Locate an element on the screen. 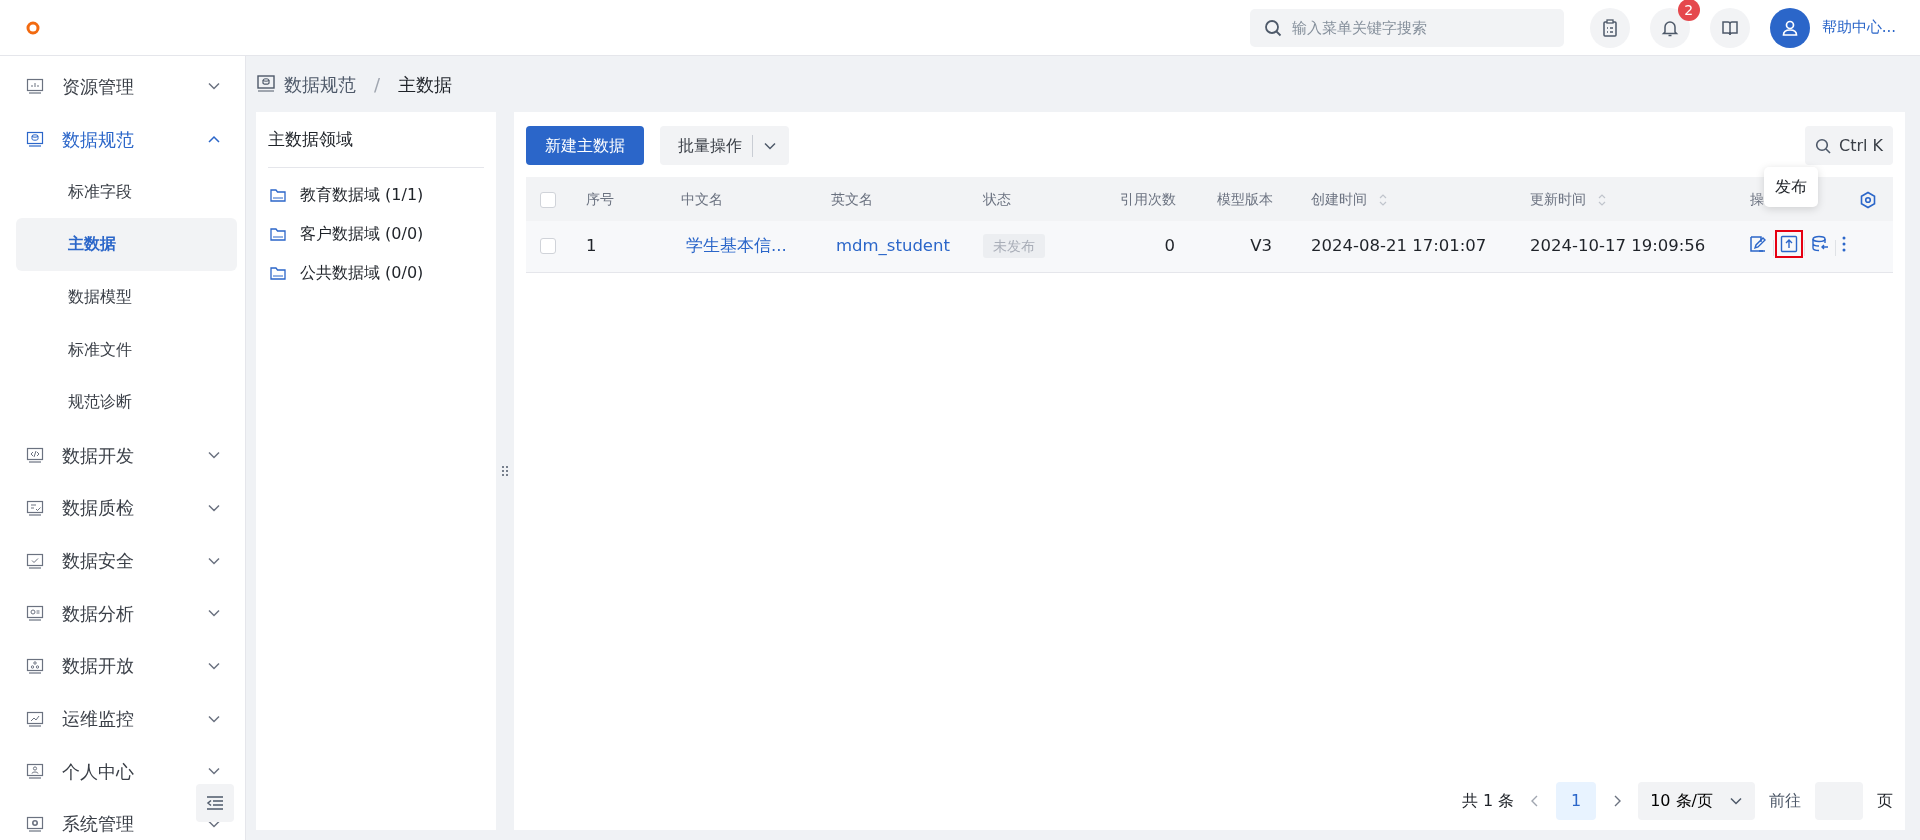 The image size is (1920, 840). submenu-item: 标准文件 is located at coordinates (126, 350).